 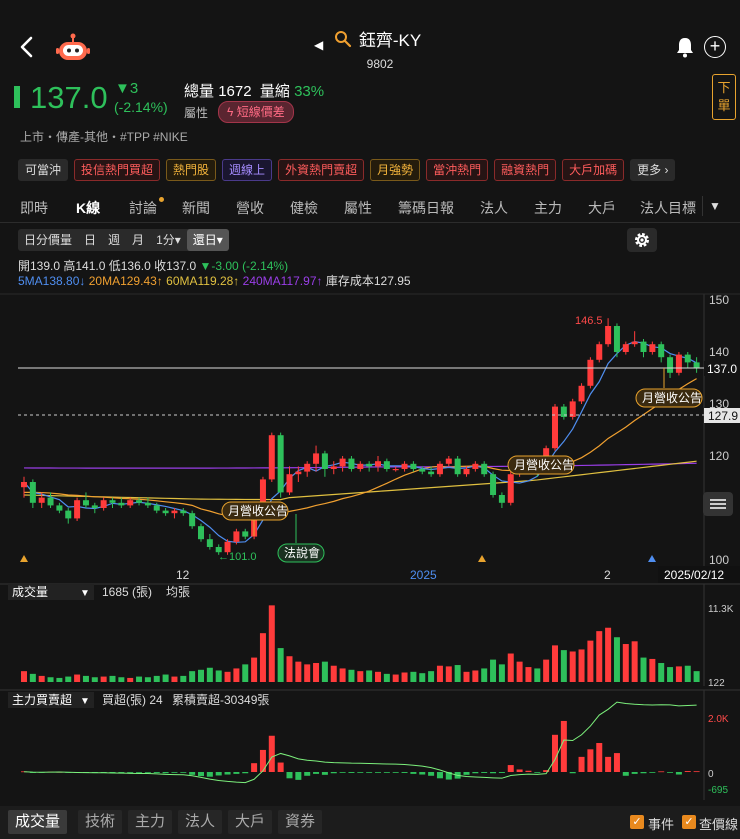 What do you see at coordinates (175, 266) in the screenshot?
I see `ohlc-close: 收137.0` at bounding box center [175, 266].